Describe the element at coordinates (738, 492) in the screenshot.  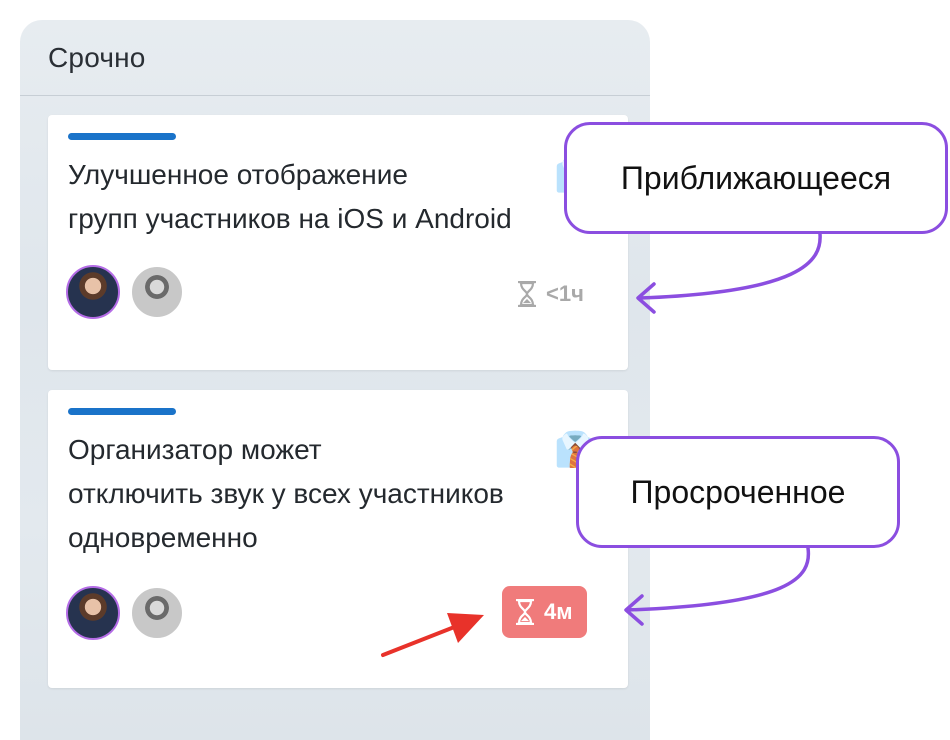
I see `callout-overdue: Просроченное` at that location.